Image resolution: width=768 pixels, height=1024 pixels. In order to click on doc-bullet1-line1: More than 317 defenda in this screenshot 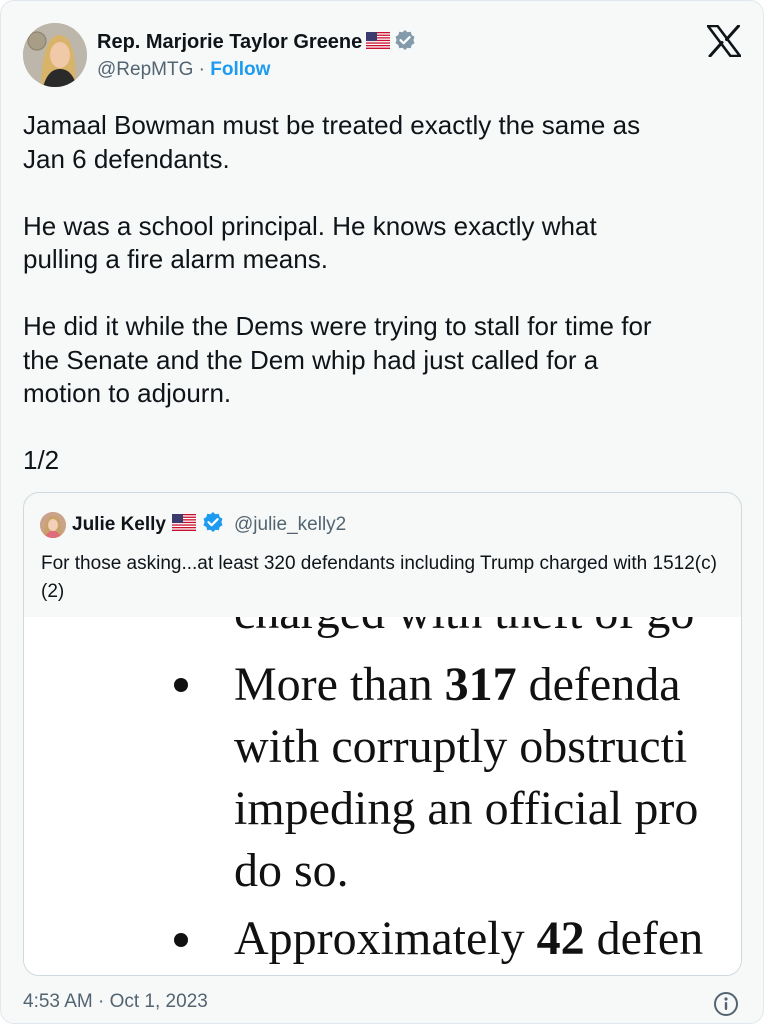, I will do `click(457, 684)`.